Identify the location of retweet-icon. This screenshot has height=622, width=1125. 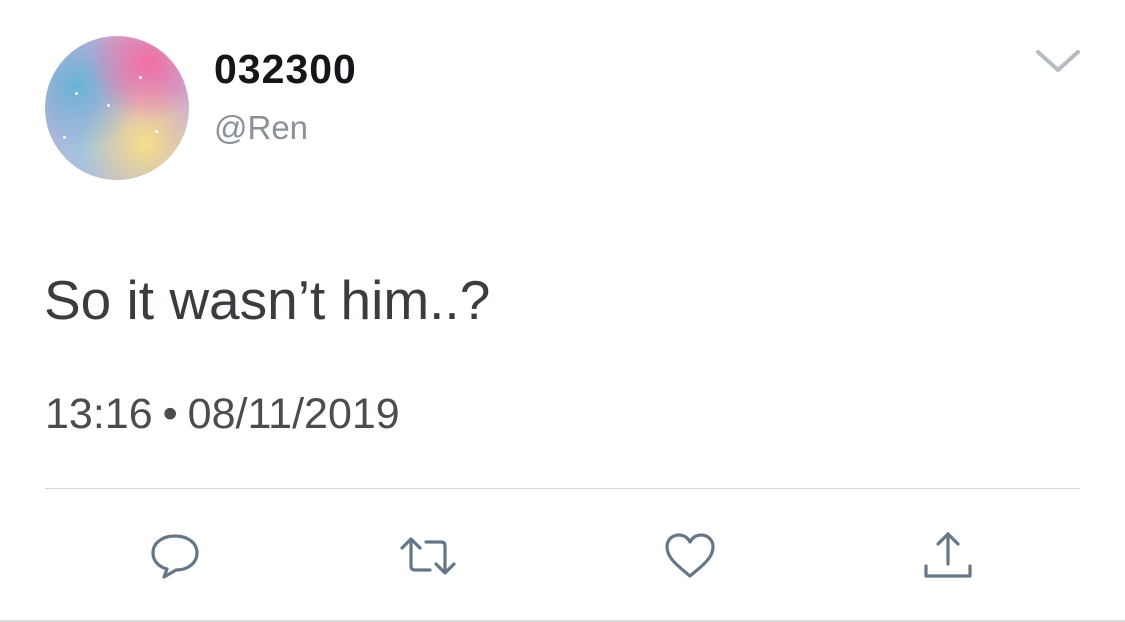
(428, 556).